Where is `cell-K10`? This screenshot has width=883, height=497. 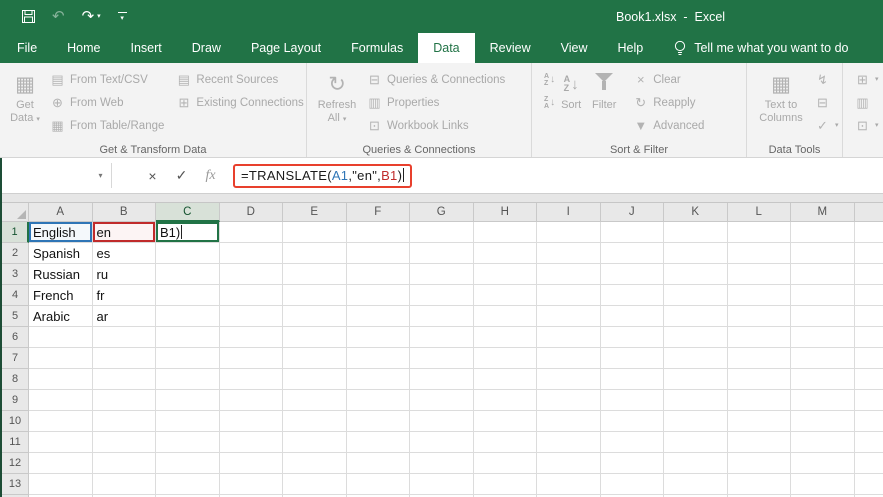
cell-K10 is located at coordinates (696, 421).